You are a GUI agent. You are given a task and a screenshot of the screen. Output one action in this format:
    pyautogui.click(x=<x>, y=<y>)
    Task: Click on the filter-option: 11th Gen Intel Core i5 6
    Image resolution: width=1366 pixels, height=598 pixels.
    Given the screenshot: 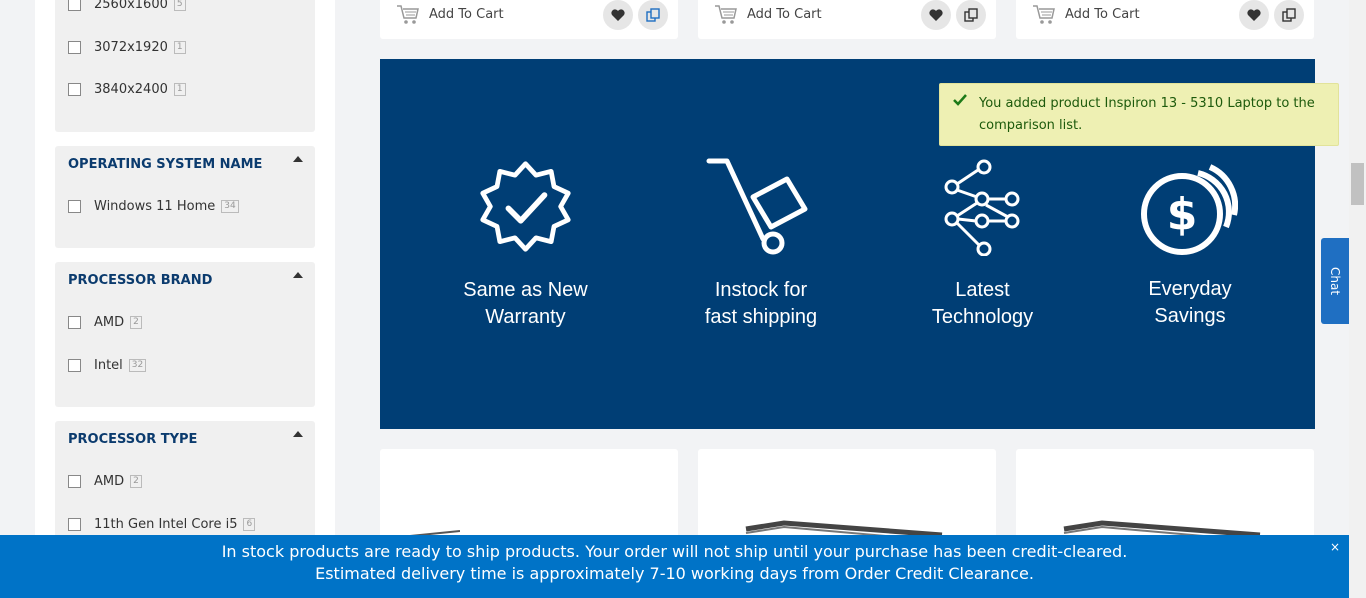 What is the action you would take?
    pyautogui.click(x=162, y=524)
    